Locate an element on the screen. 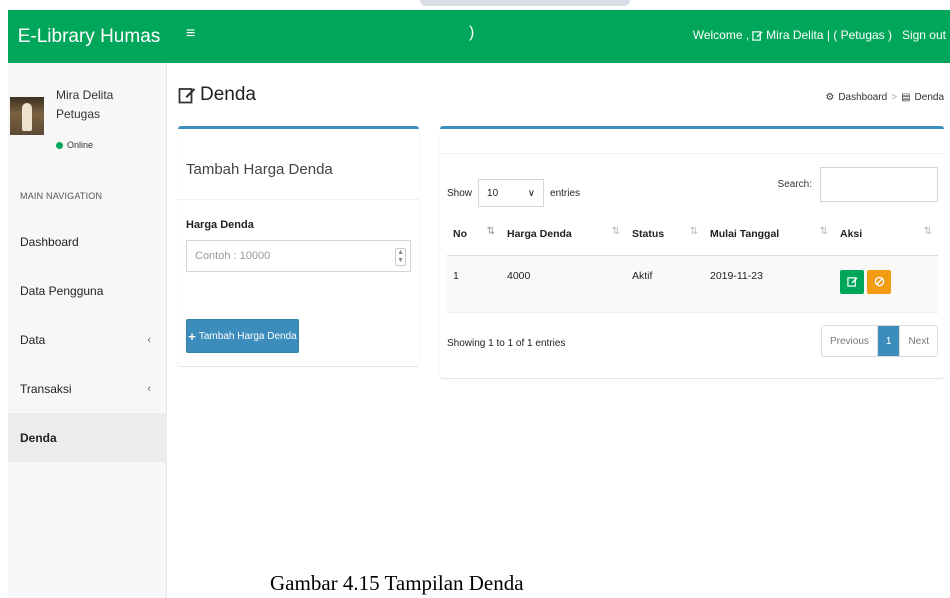 This screenshot has height=598, width=950. page-size-select: 10 ∨ is located at coordinates (511, 193).